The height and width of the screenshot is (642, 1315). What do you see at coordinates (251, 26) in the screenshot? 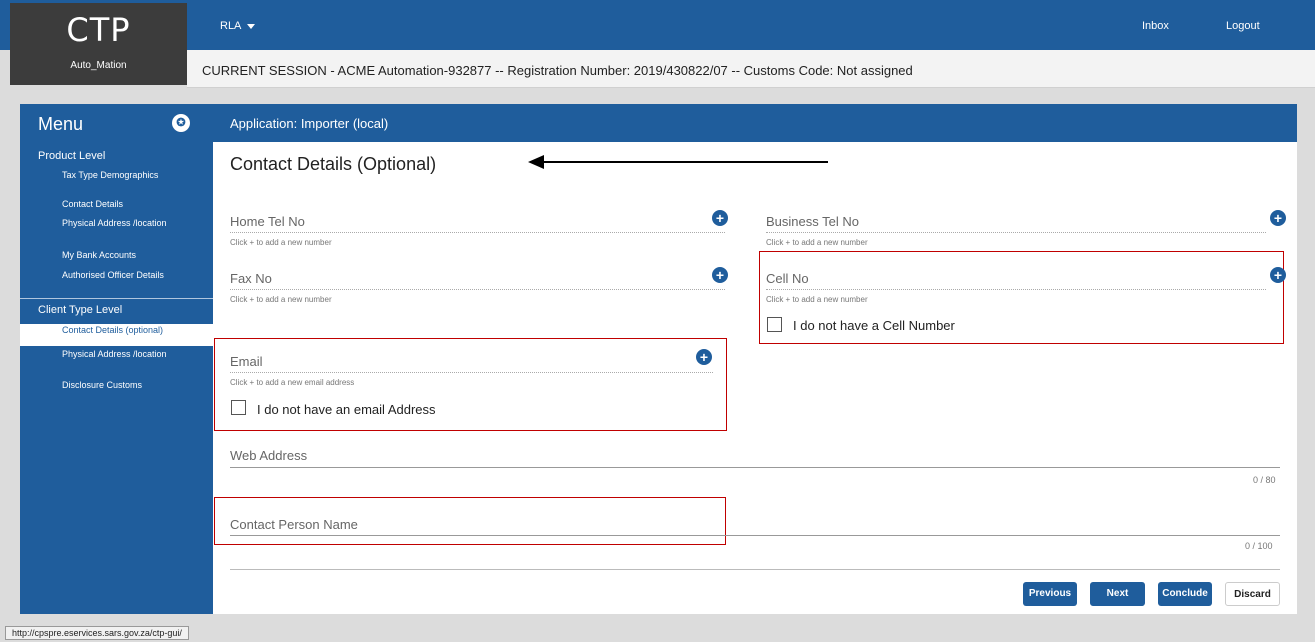
I see `caret-down-icon` at bounding box center [251, 26].